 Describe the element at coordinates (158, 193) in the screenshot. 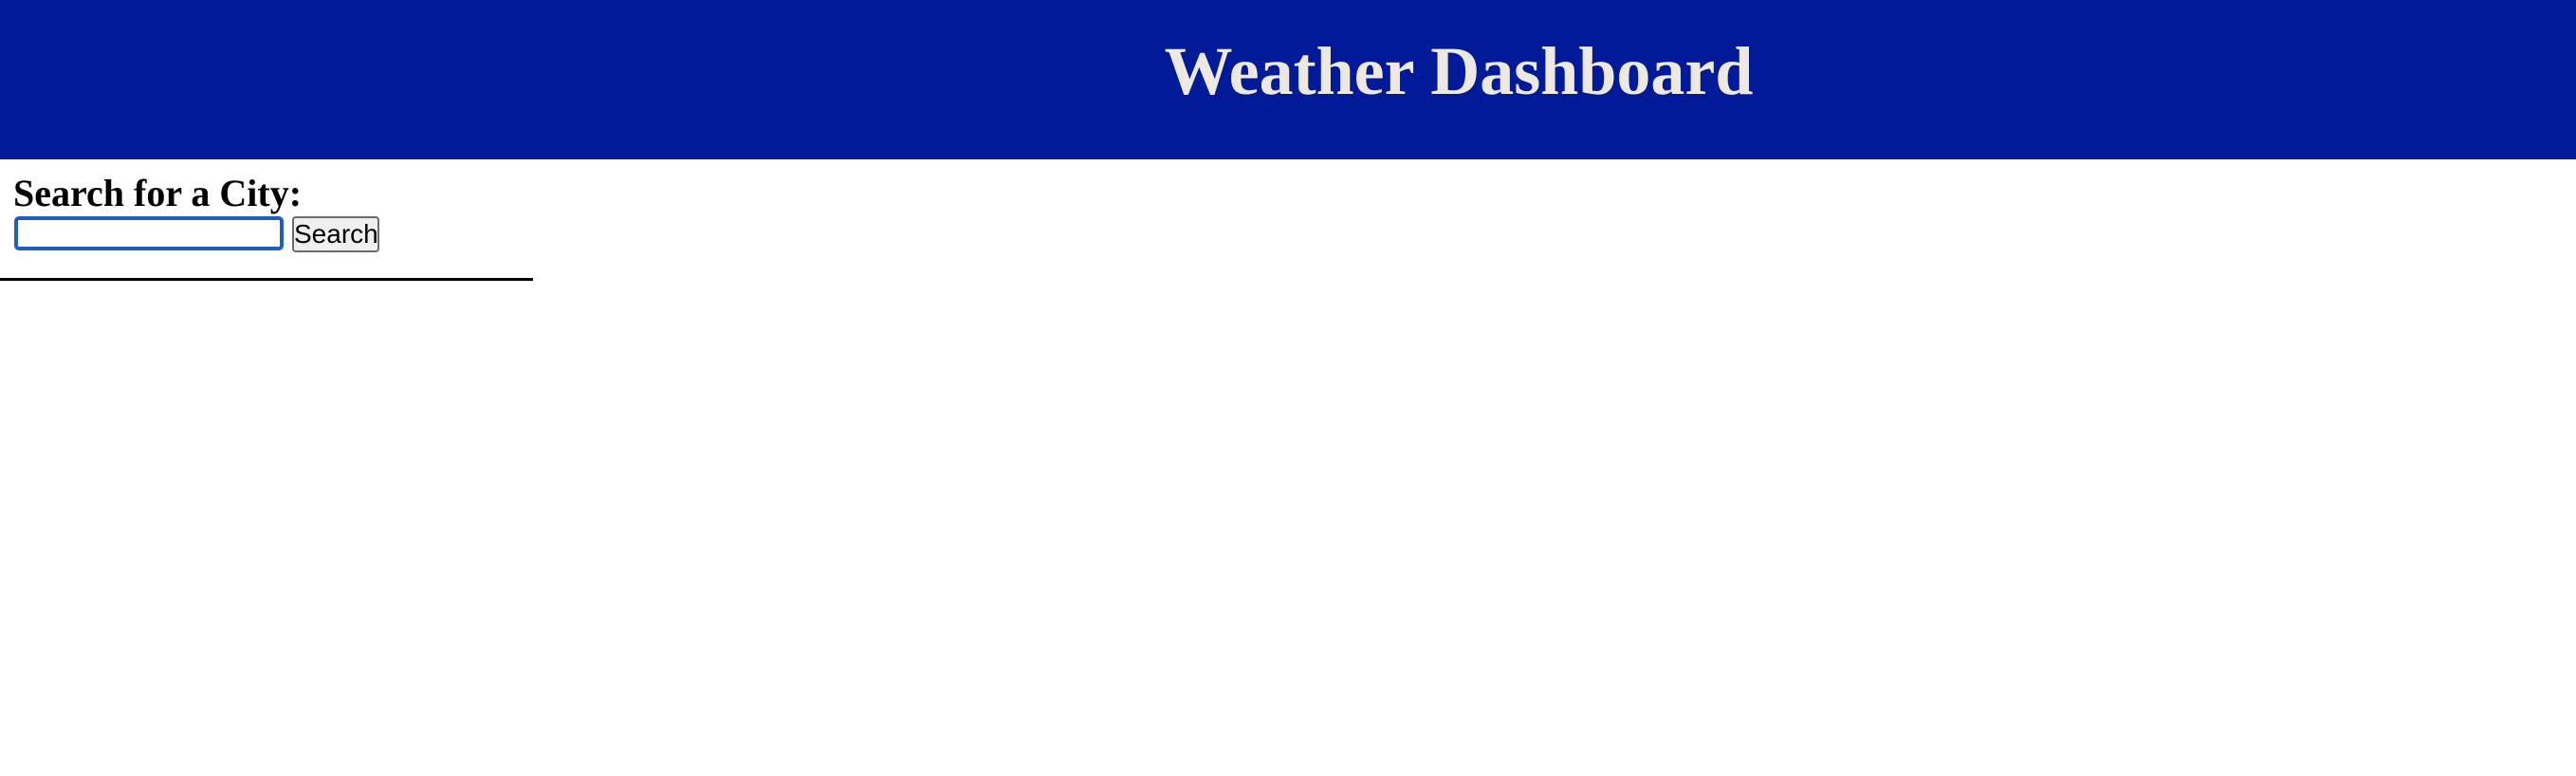

I see `search-heading: Search for a City:` at that location.